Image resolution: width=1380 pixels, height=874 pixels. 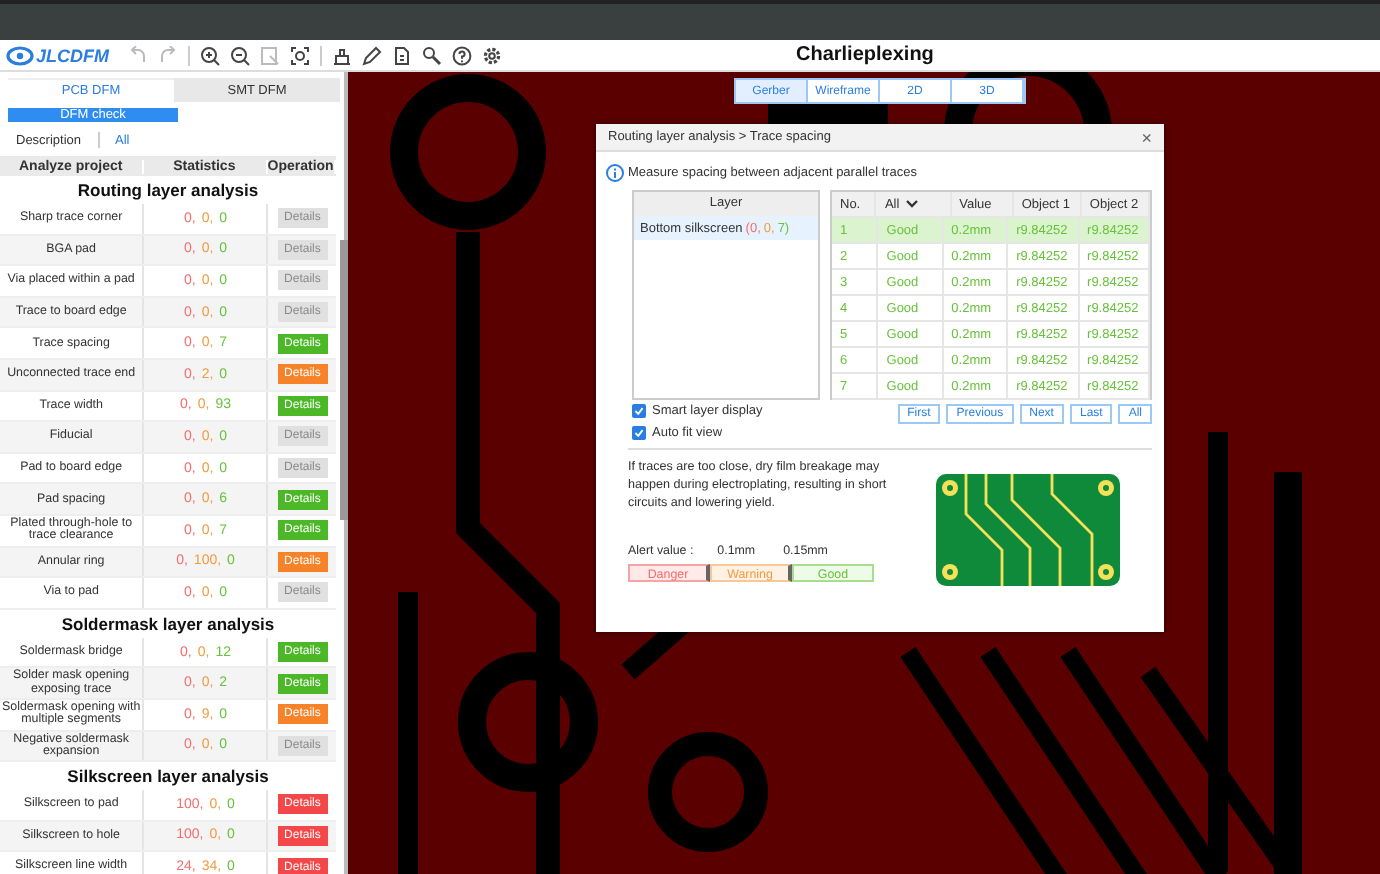 What do you see at coordinates (431, 55) in the screenshot?
I see `search-icon` at bounding box center [431, 55].